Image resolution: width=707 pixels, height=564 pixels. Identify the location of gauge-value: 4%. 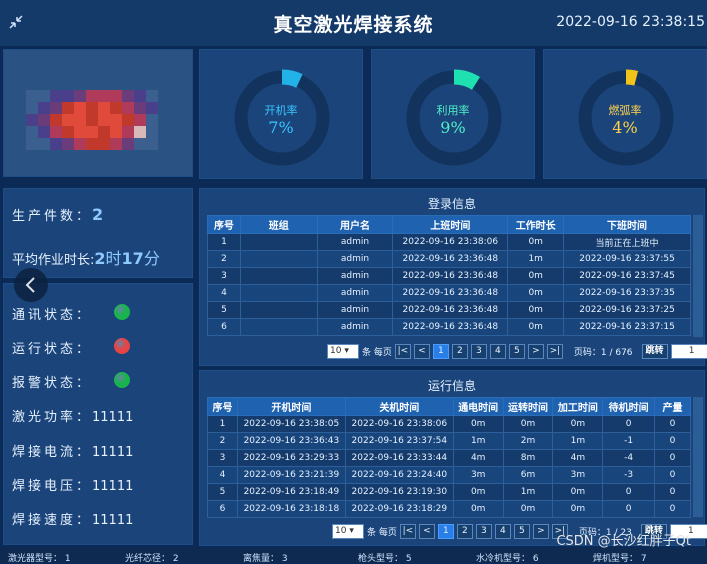
(625, 127).